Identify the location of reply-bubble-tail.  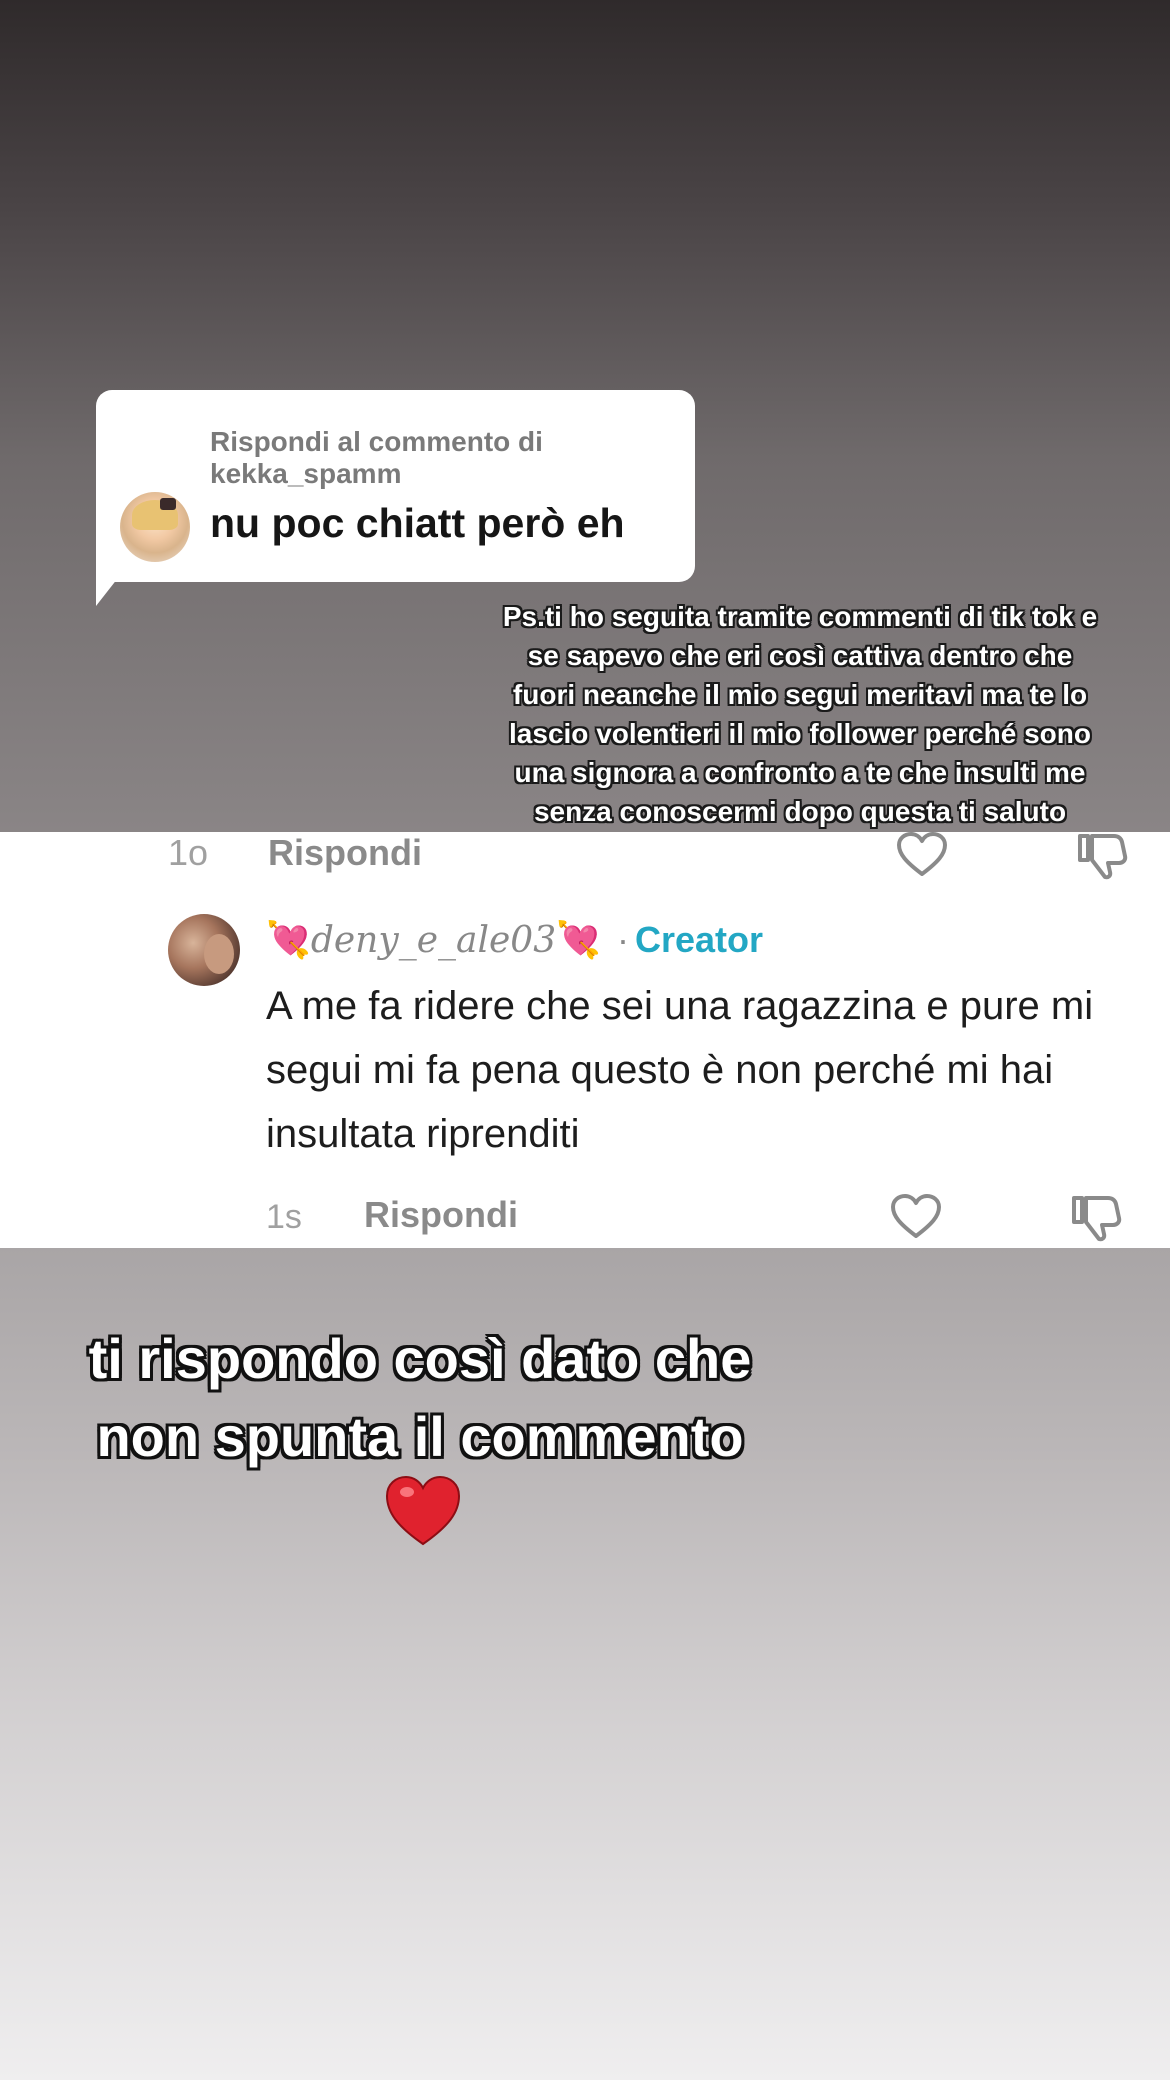
(114, 583).